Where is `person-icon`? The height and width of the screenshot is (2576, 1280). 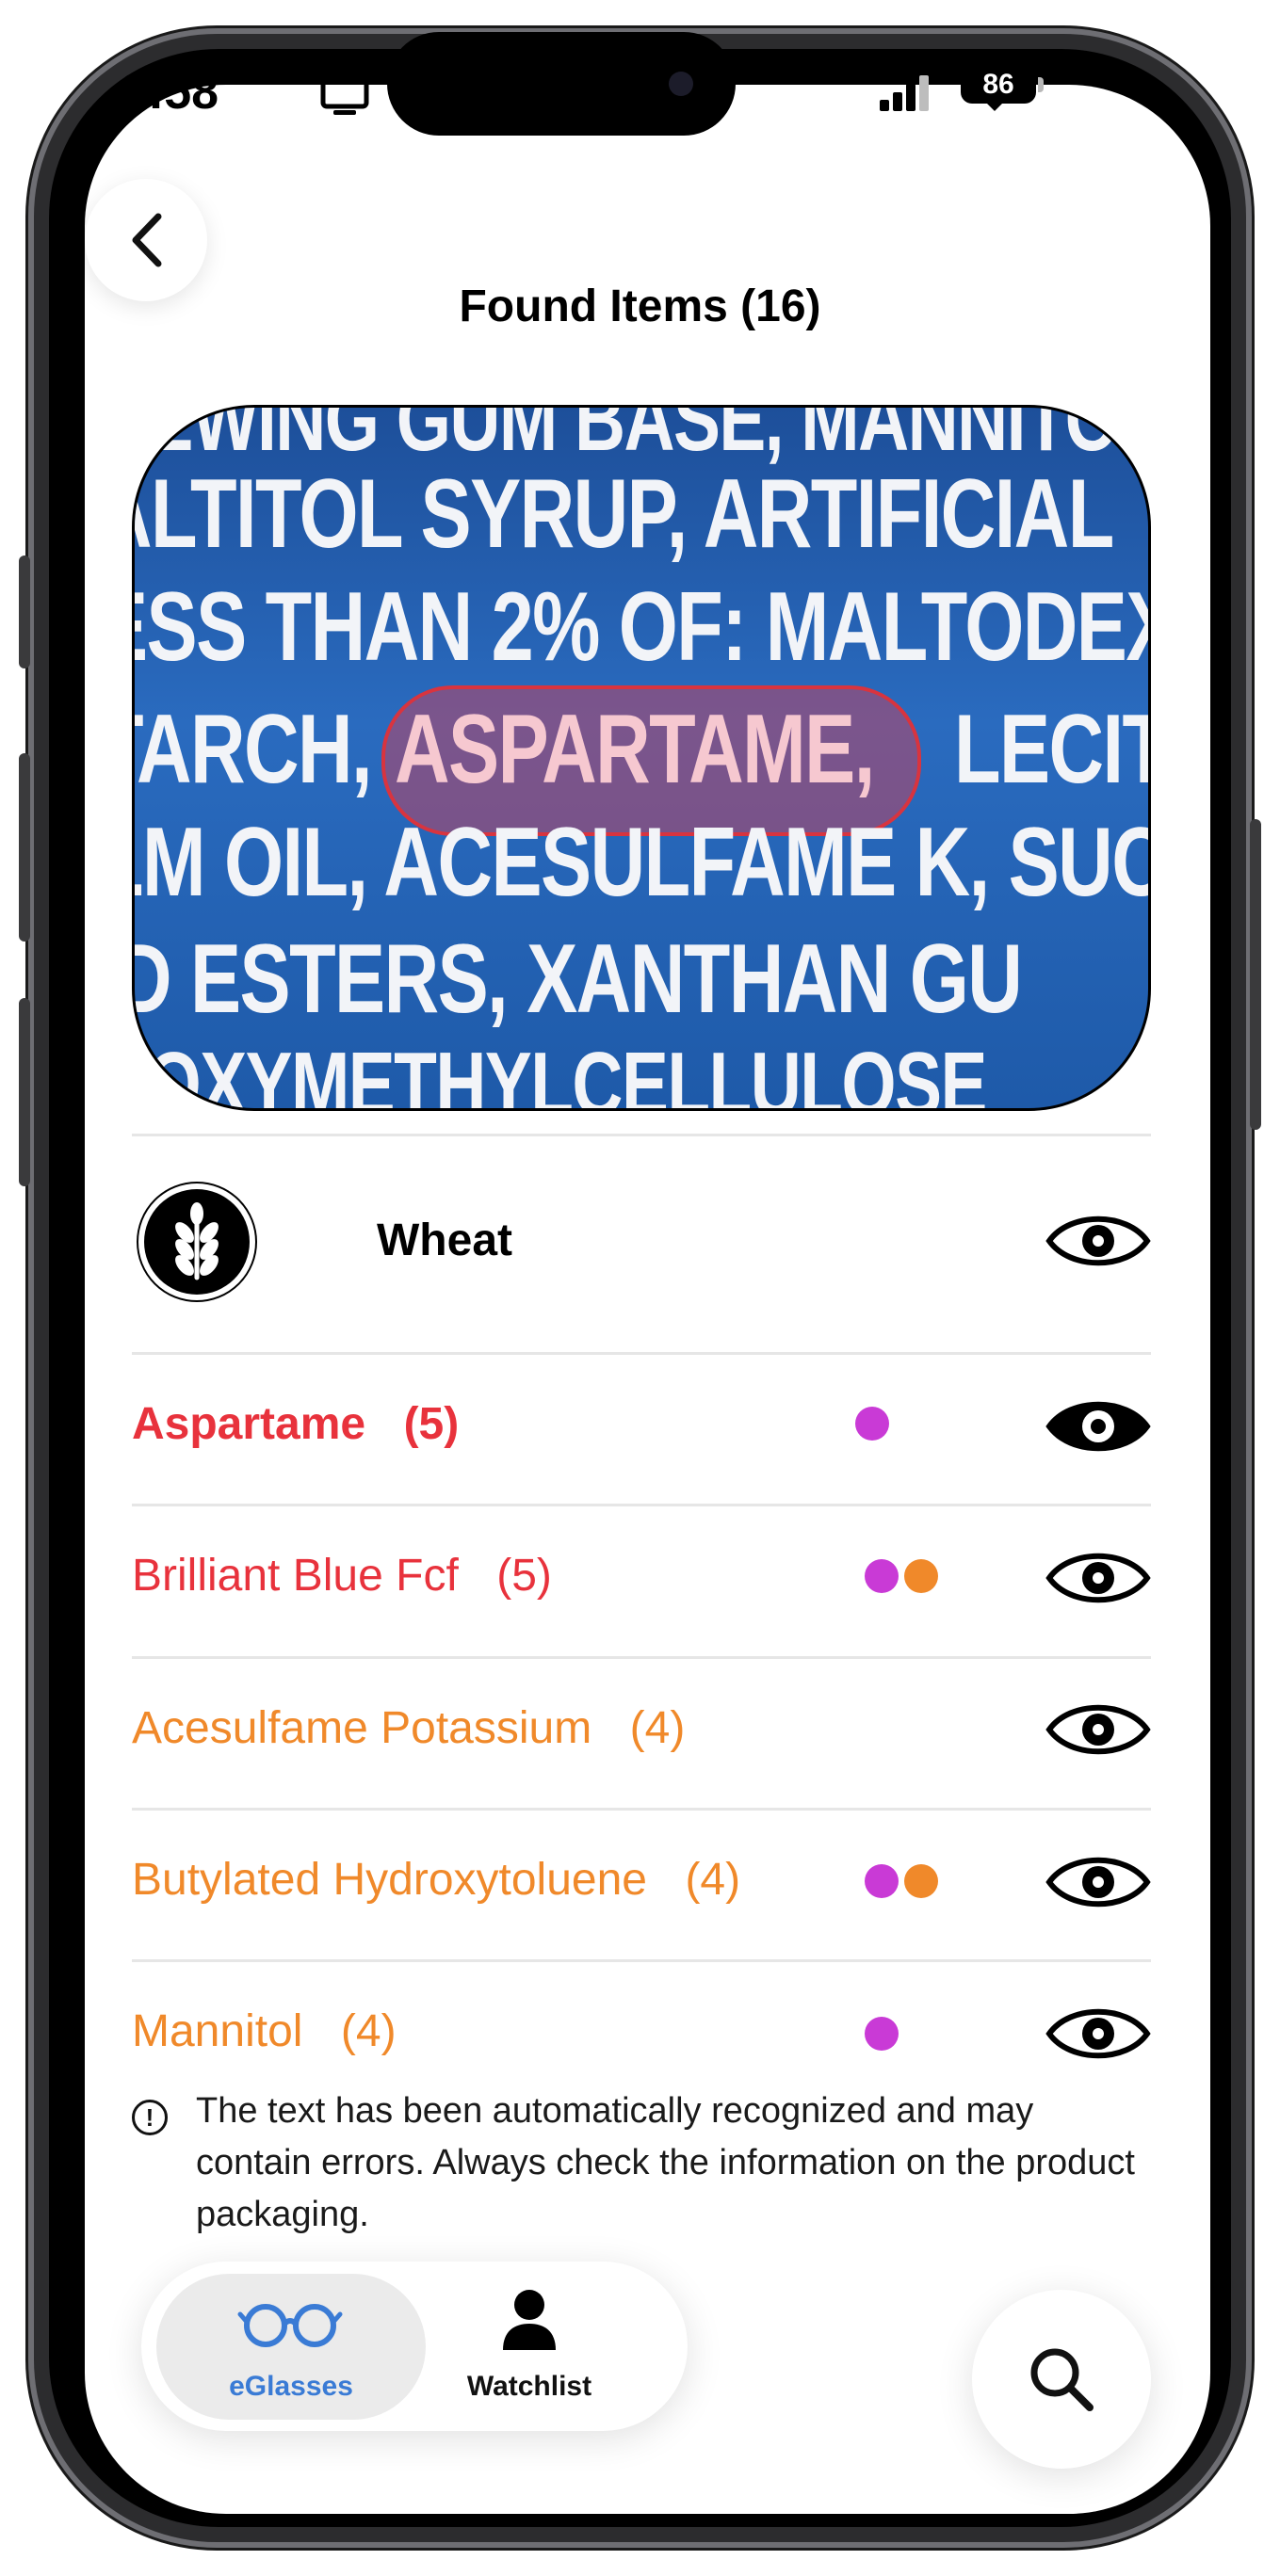 person-icon is located at coordinates (529, 2320).